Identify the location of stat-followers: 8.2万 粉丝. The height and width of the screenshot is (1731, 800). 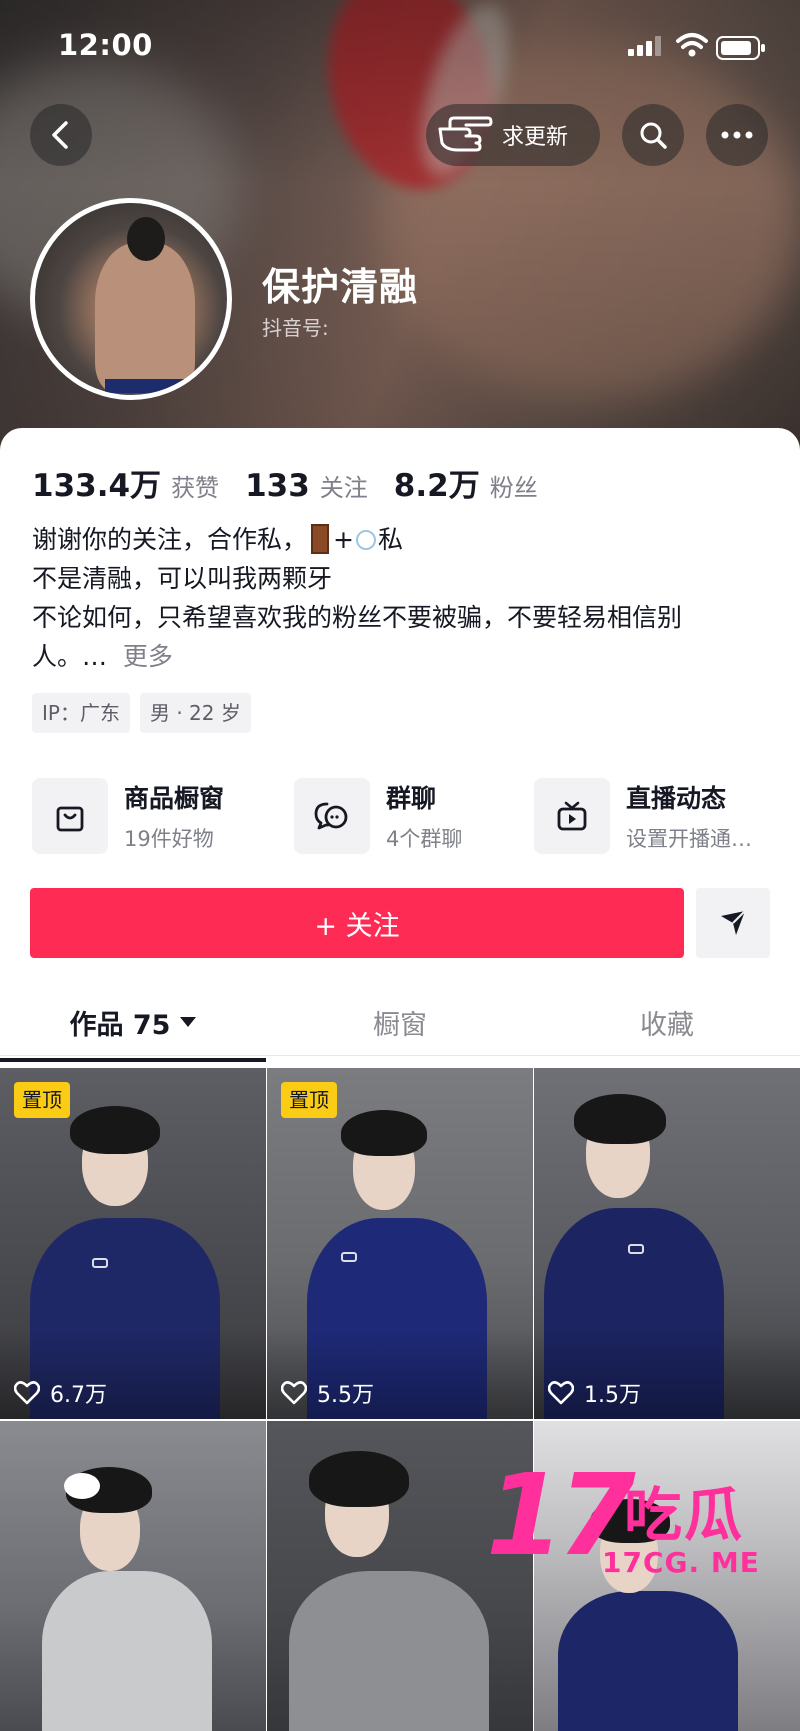
(466, 482).